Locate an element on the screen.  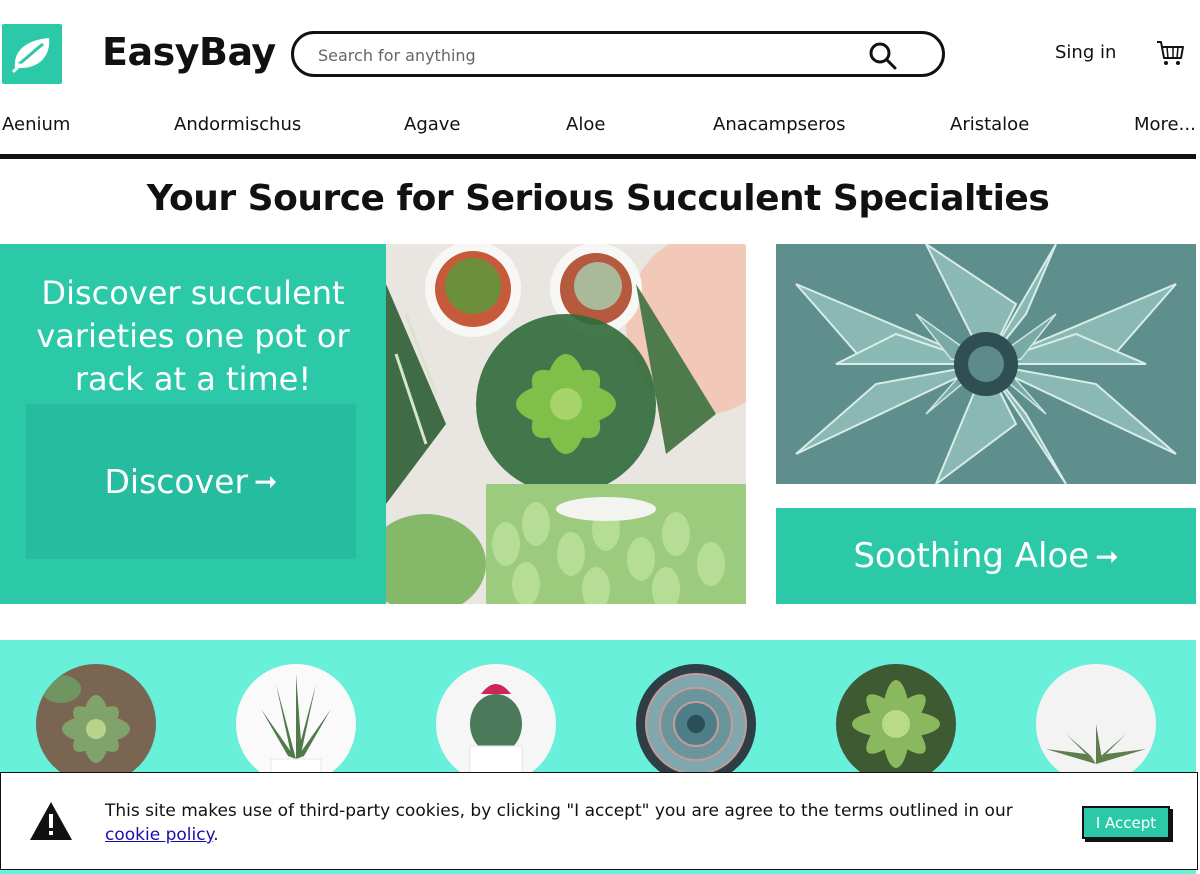
soothing-aloe-button: Soothing Aloe ➞ is located at coordinates (986, 556).